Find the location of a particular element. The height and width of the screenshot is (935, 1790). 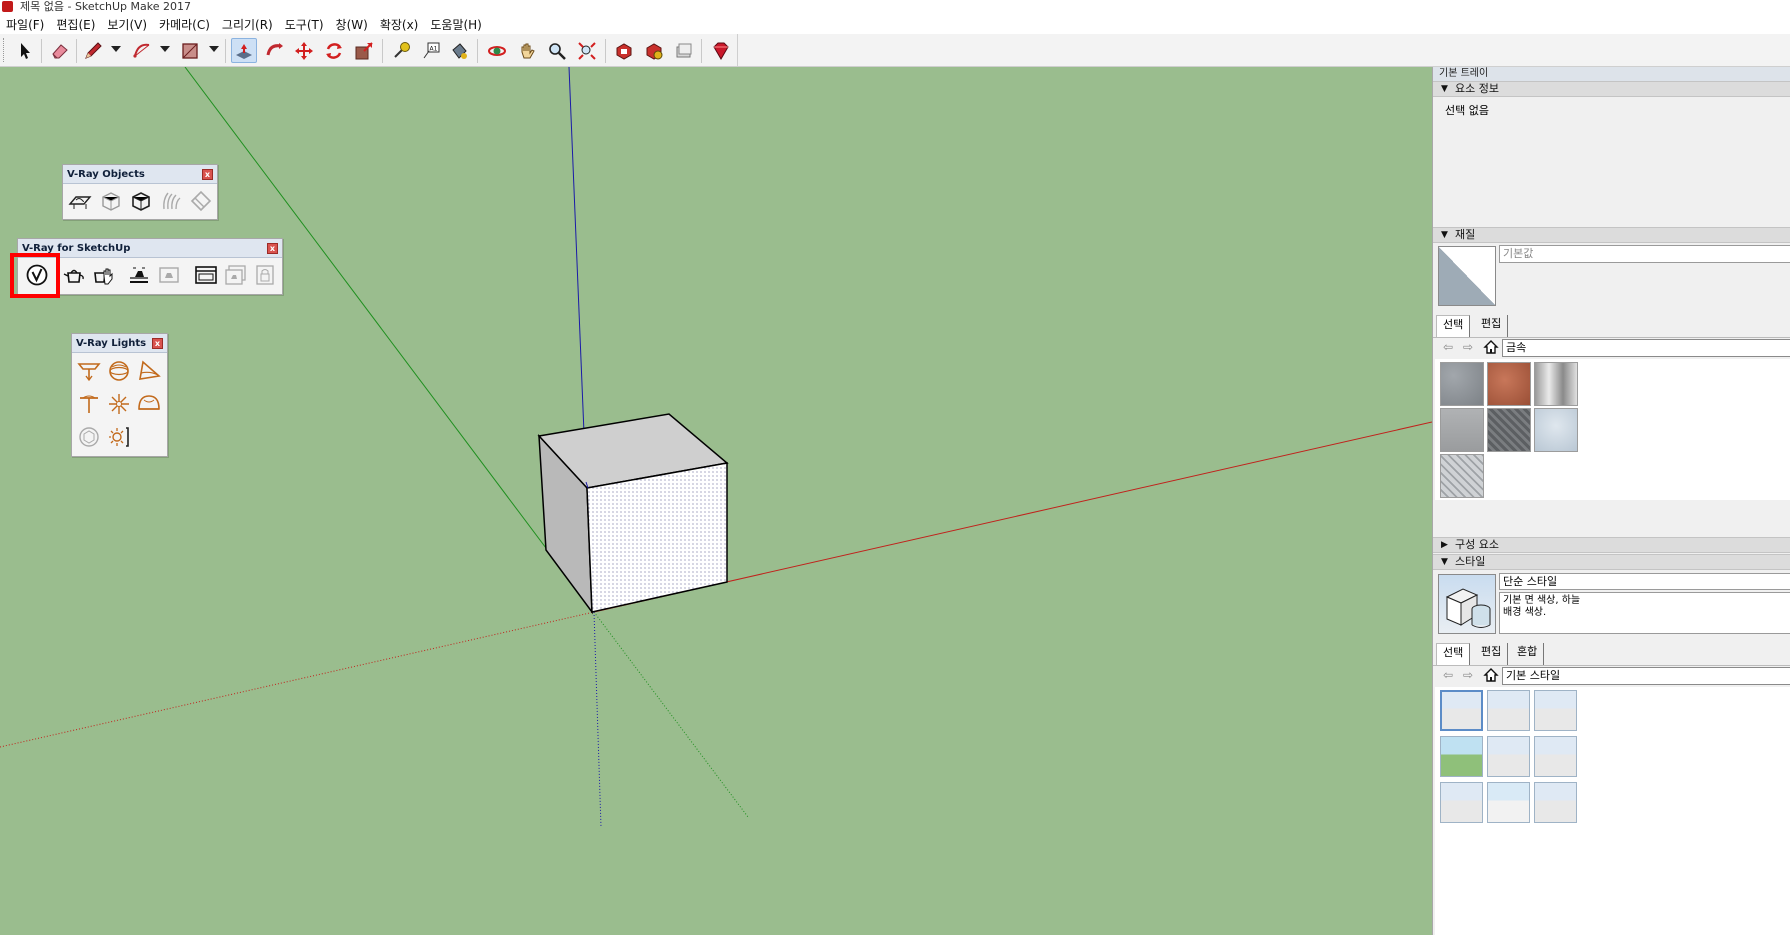

styles-tab-edit: 편집 is located at coordinates (1492, 654).